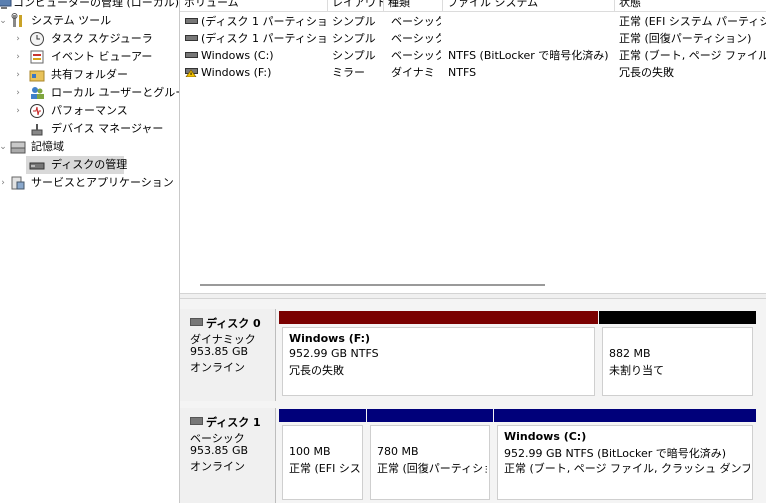 The height and width of the screenshot is (503, 766). Describe the element at coordinates (263, 21) in the screenshot. I see `volume-name: (ディスク 1 パーティション 1)` at that location.